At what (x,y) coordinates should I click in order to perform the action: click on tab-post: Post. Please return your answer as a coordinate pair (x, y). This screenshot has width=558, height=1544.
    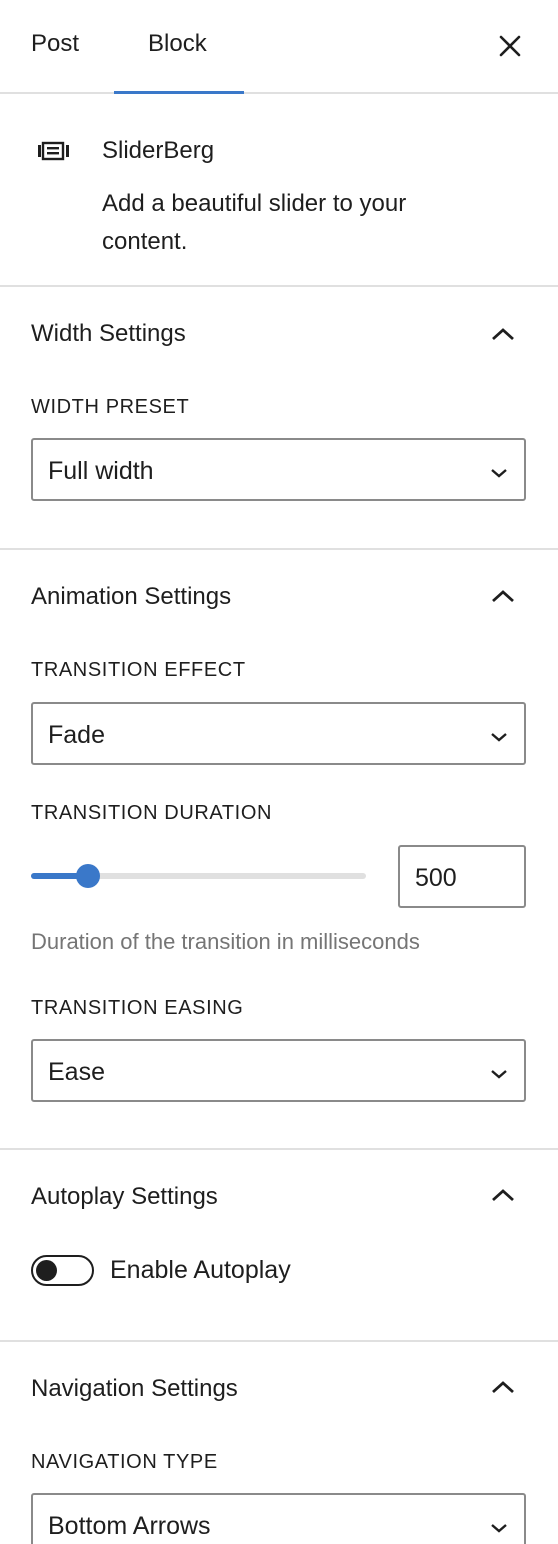
    Looking at the image, I should click on (55, 44).